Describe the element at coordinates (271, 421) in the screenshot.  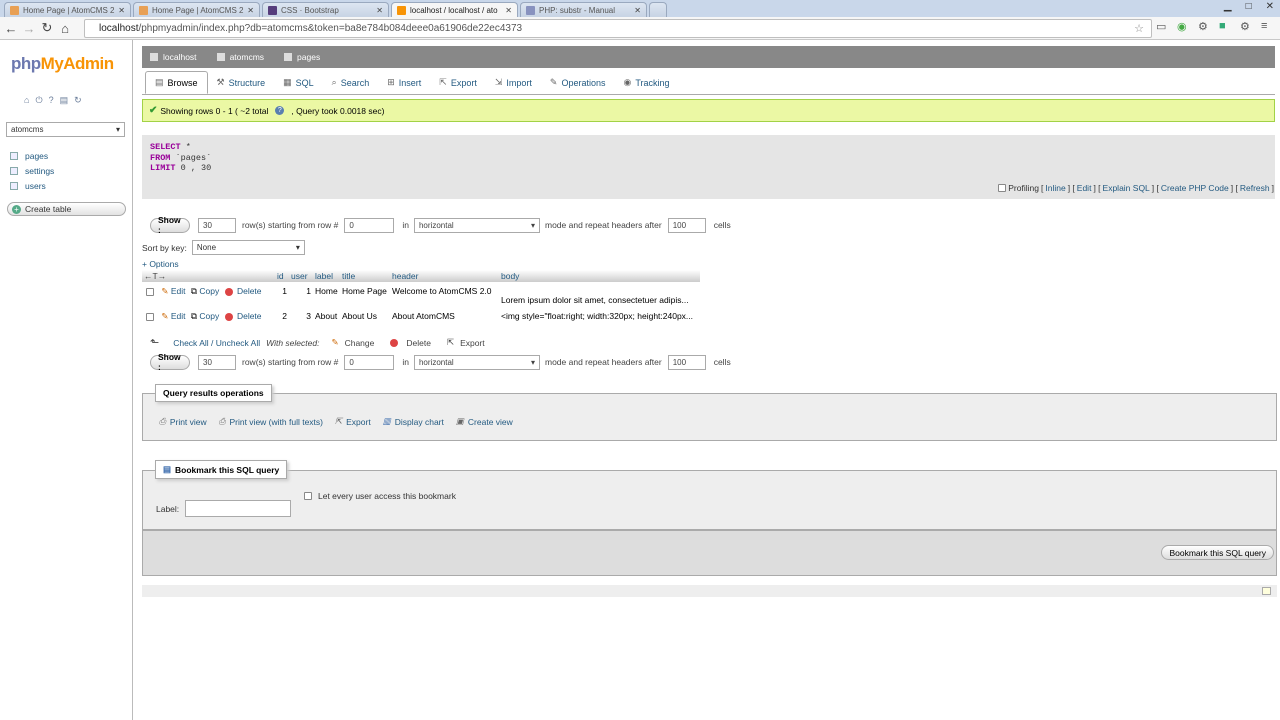
I see `print-view-full-link: ⎙ Print view (with full texts)` at that location.